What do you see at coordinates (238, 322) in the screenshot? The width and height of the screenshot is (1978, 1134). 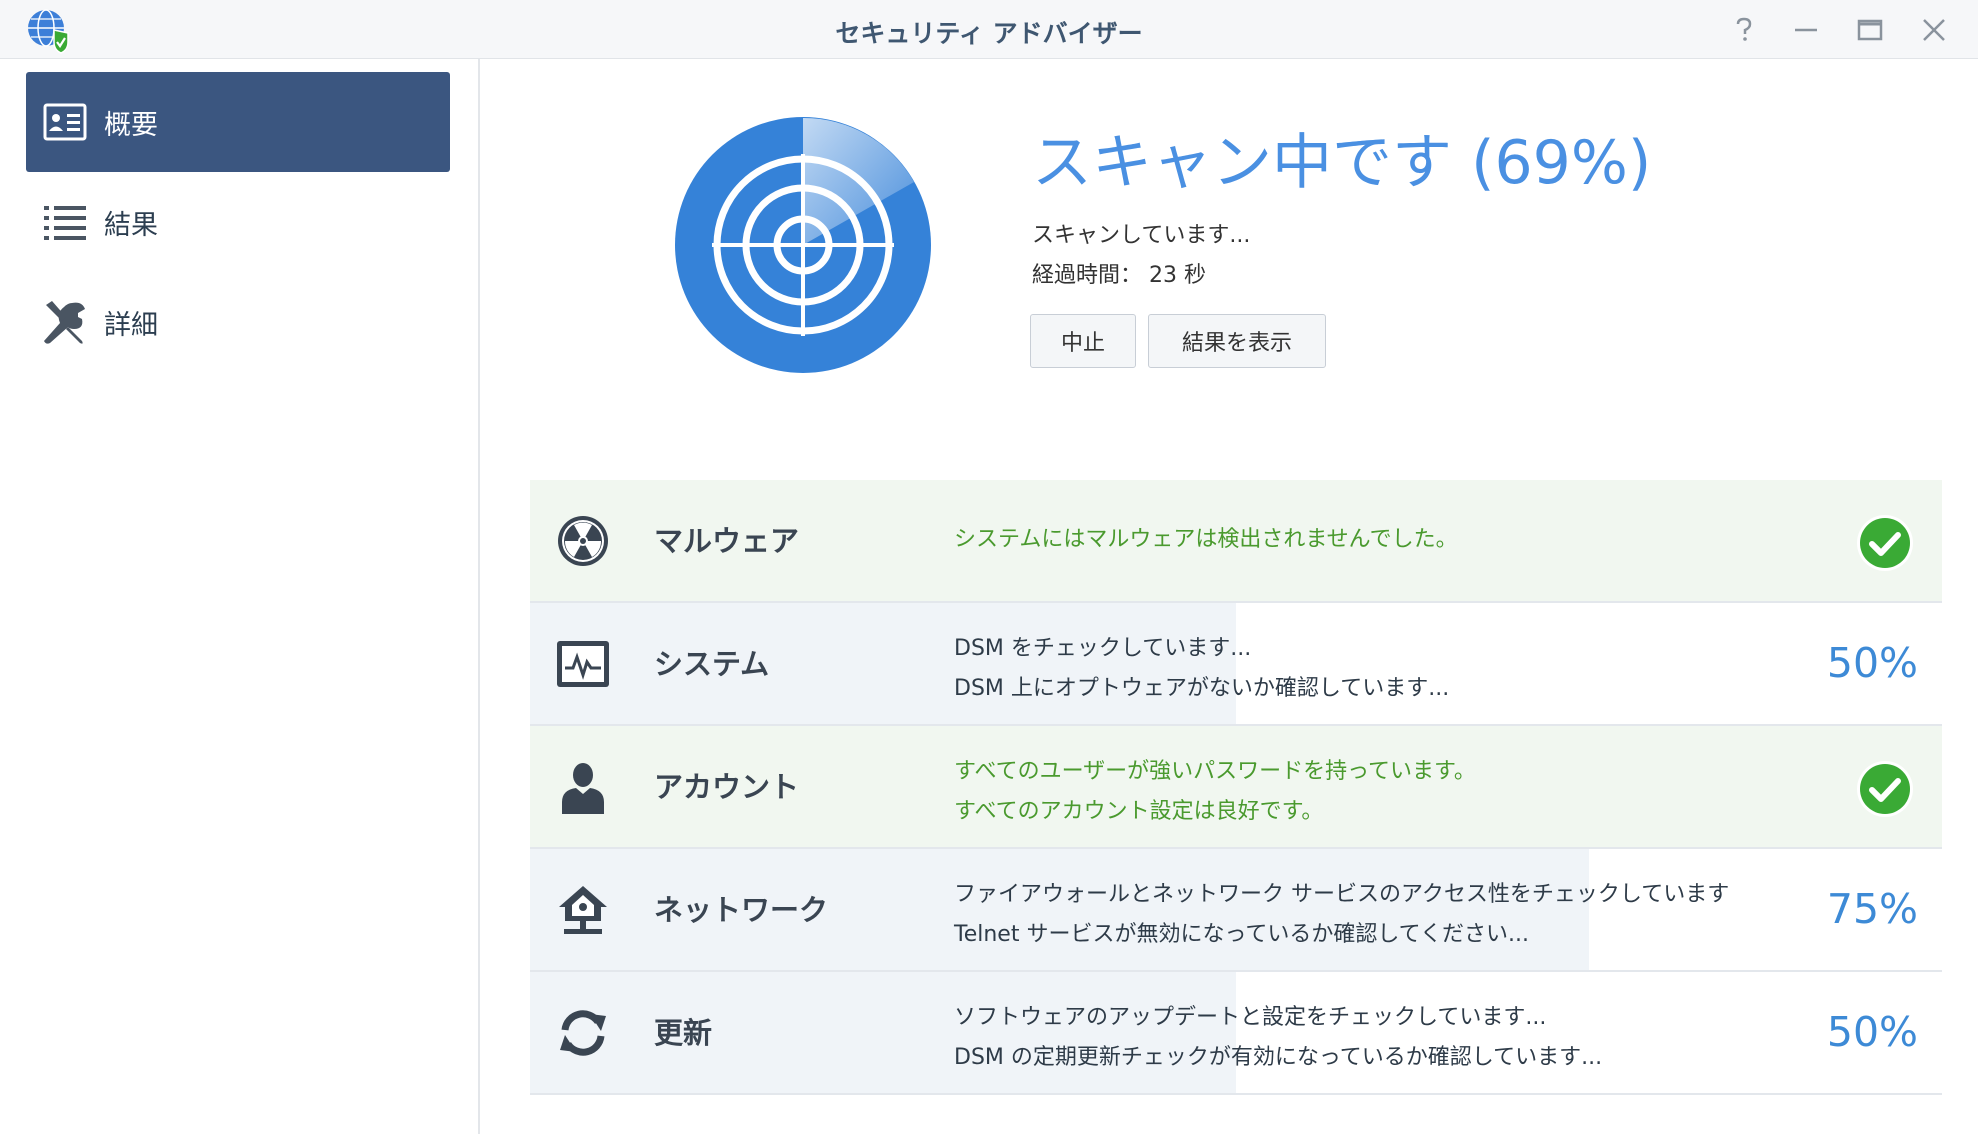 I see `sidebar-item-details: 詳細` at bounding box center [238, 322].